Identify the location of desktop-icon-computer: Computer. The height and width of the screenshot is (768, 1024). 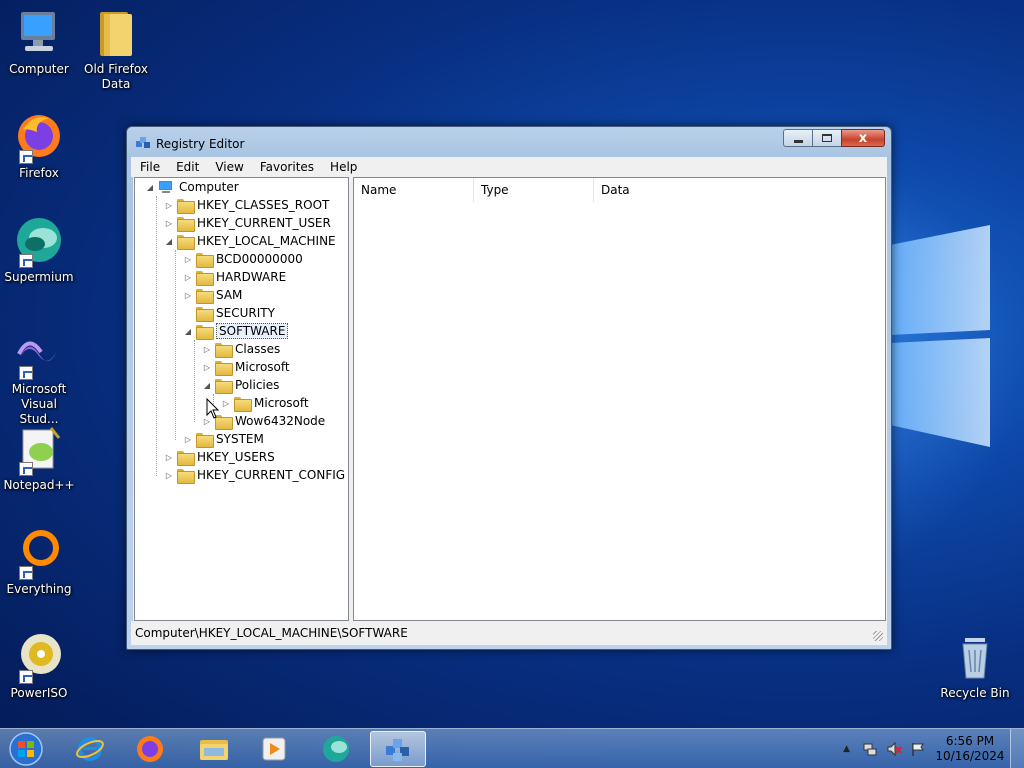
(39, 42).